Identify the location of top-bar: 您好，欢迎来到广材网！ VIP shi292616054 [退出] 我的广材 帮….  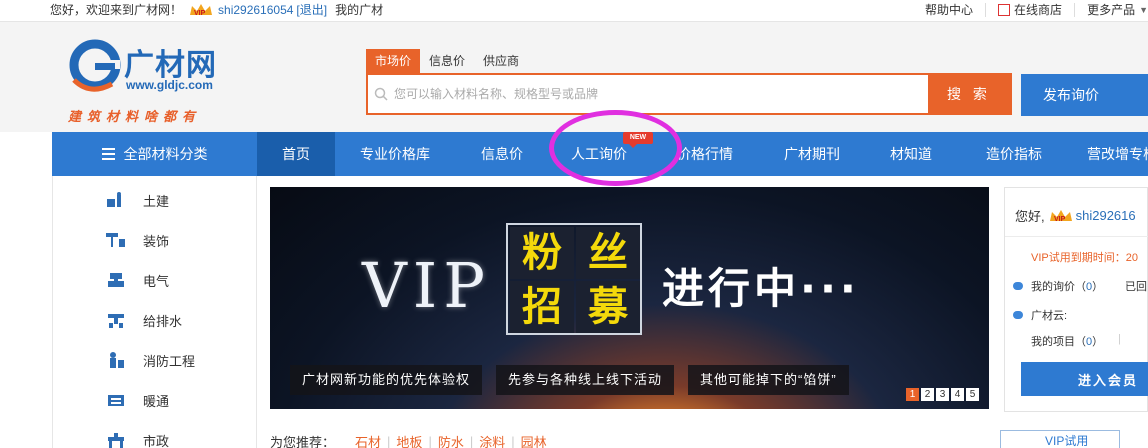
(574, 11).